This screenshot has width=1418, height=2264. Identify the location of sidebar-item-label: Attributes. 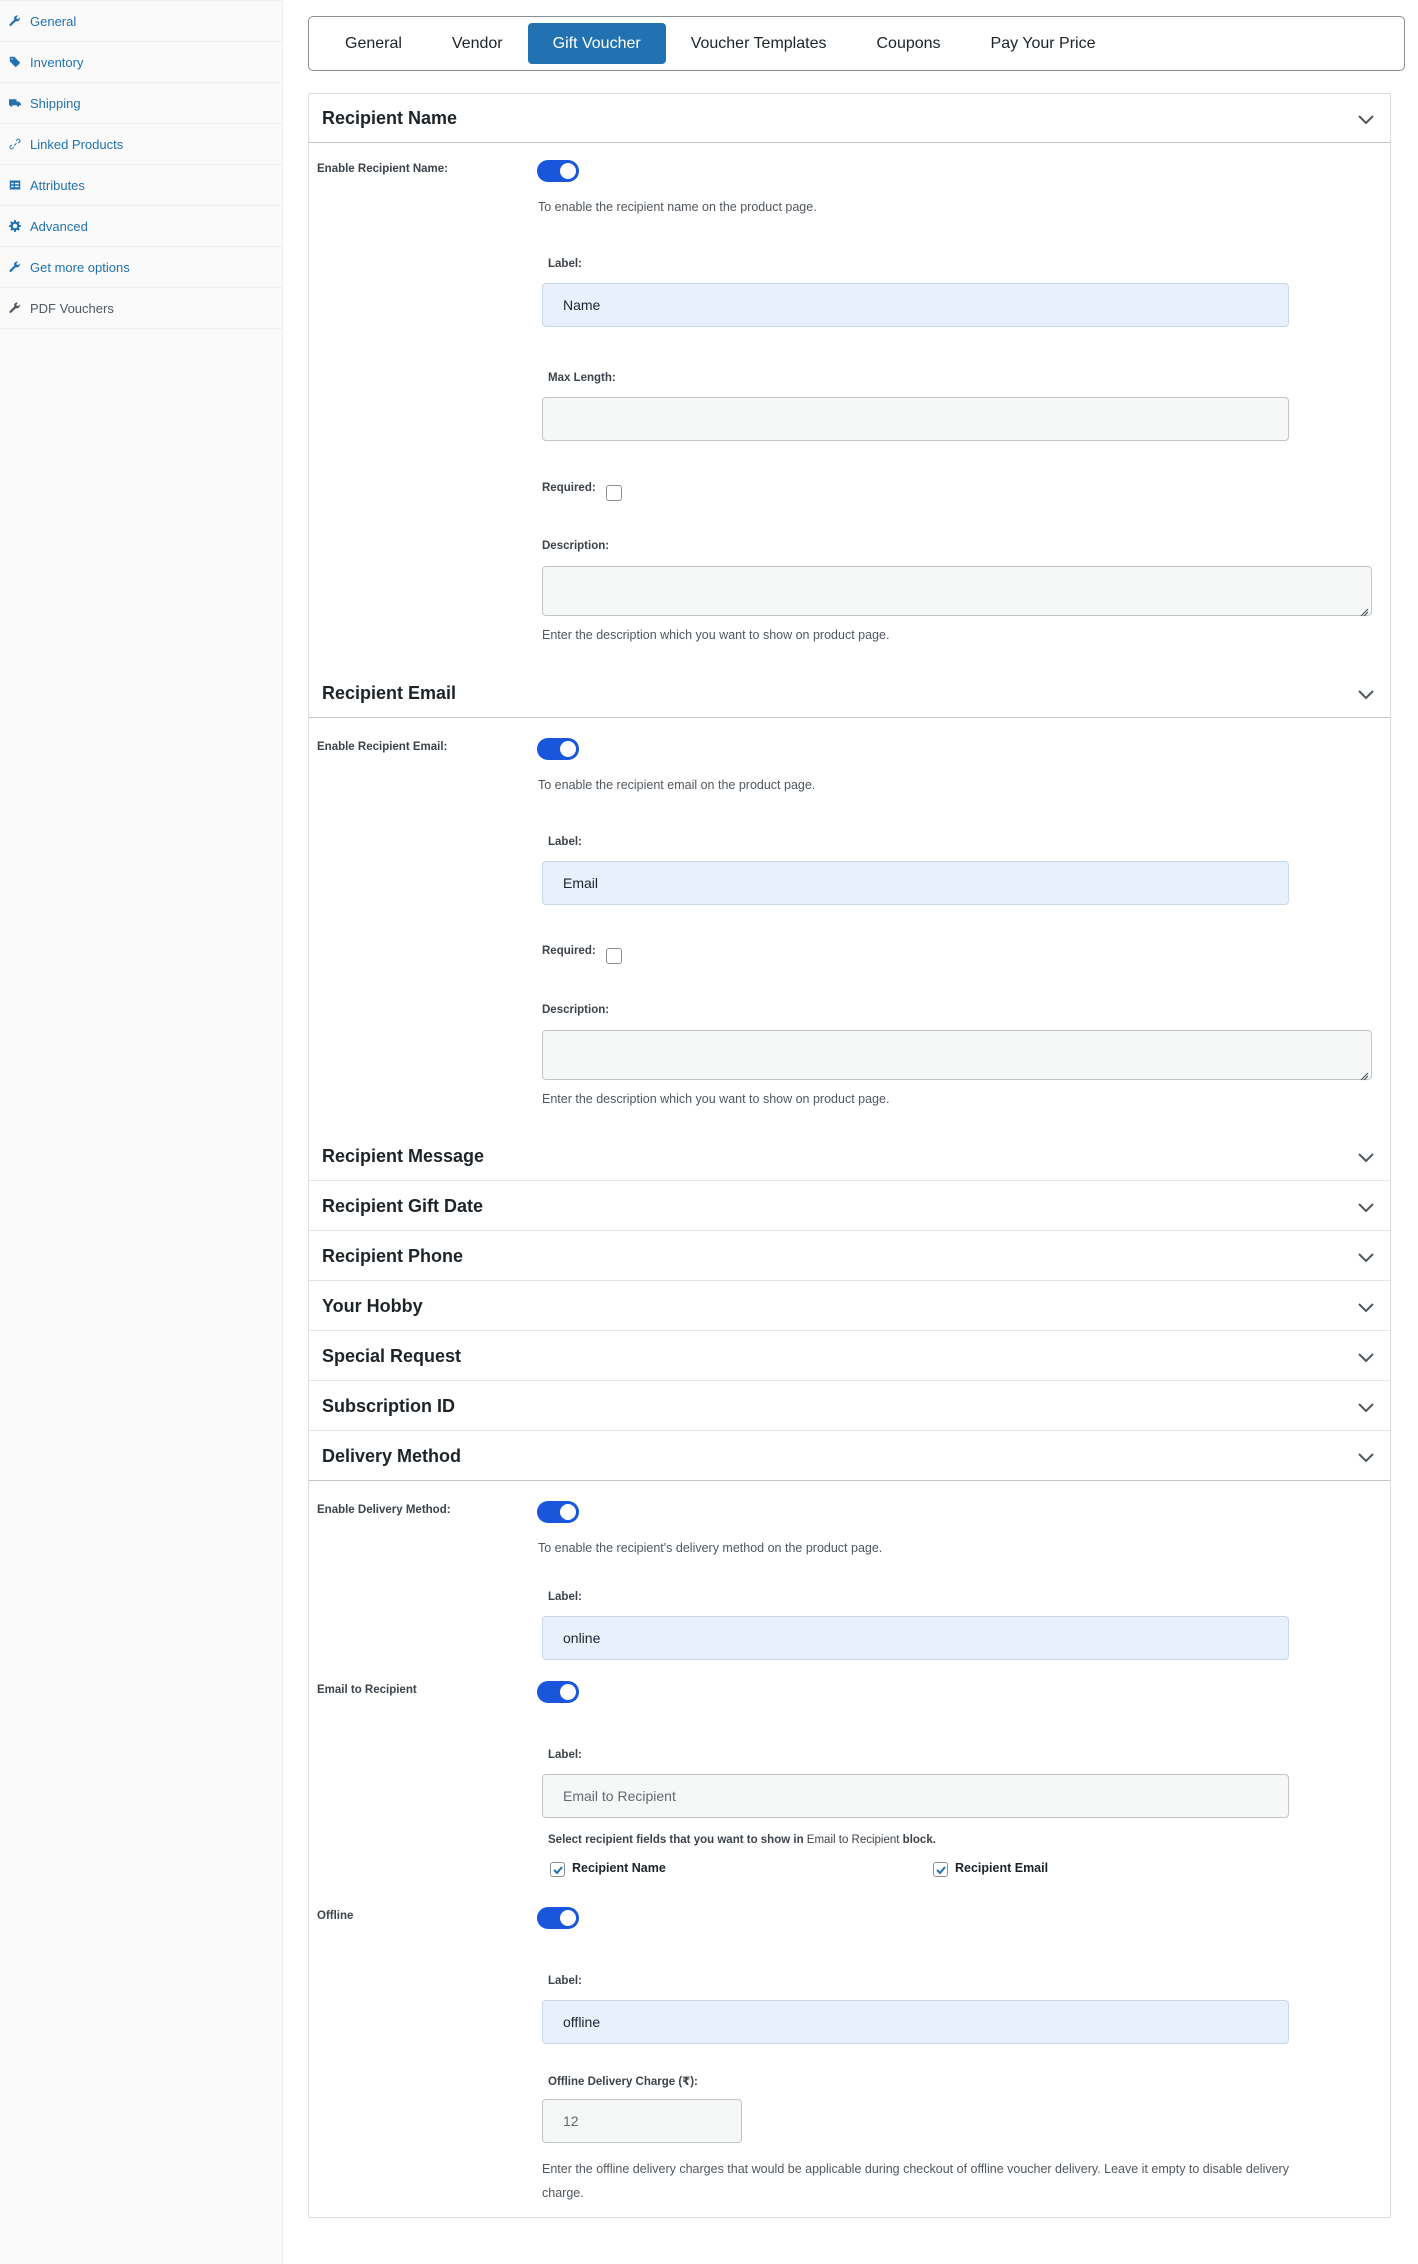
(57, 185).